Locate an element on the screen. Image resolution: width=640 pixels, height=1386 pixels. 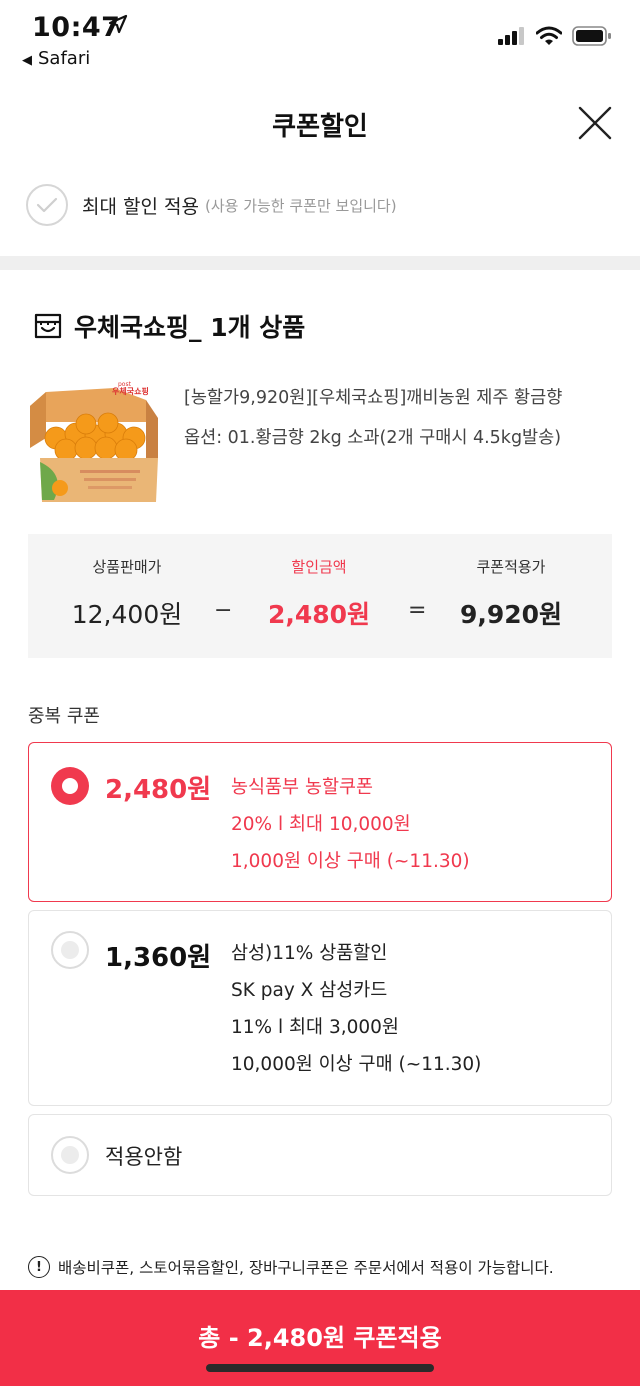
page-title: 쿠폰할인 is located at coordinates (320, 127).